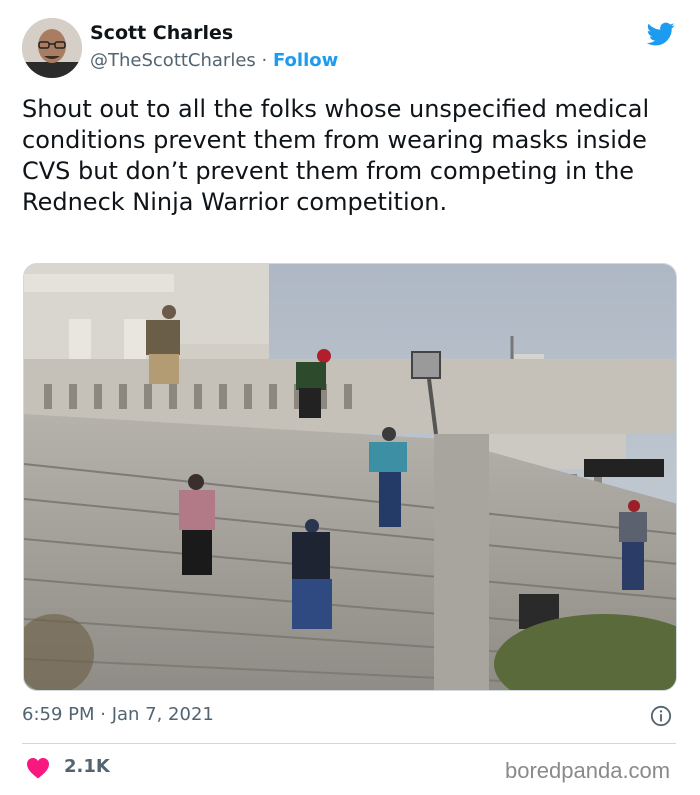 Image resolution: width=700 pixels, height=795 pixels. Describe the element at coordinates (87, 766) in the screenshot. I see `like-count: 2.1K` at that location.